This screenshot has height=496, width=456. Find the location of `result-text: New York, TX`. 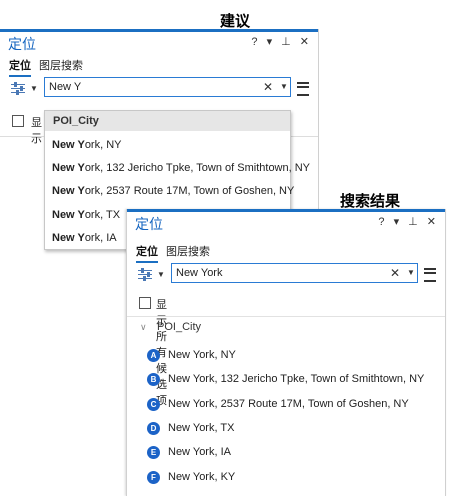

result-text: New York, TX is located at coordinates (201, 428).